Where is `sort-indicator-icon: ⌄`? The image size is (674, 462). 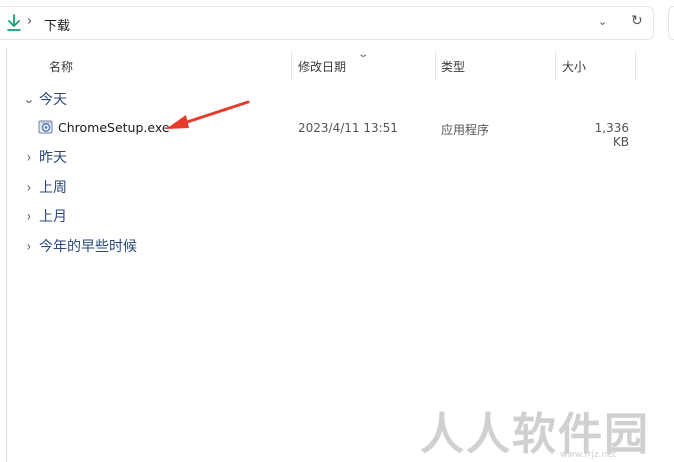
sort-indicator-icon: ⌄ is located at coordinates (363, 54).